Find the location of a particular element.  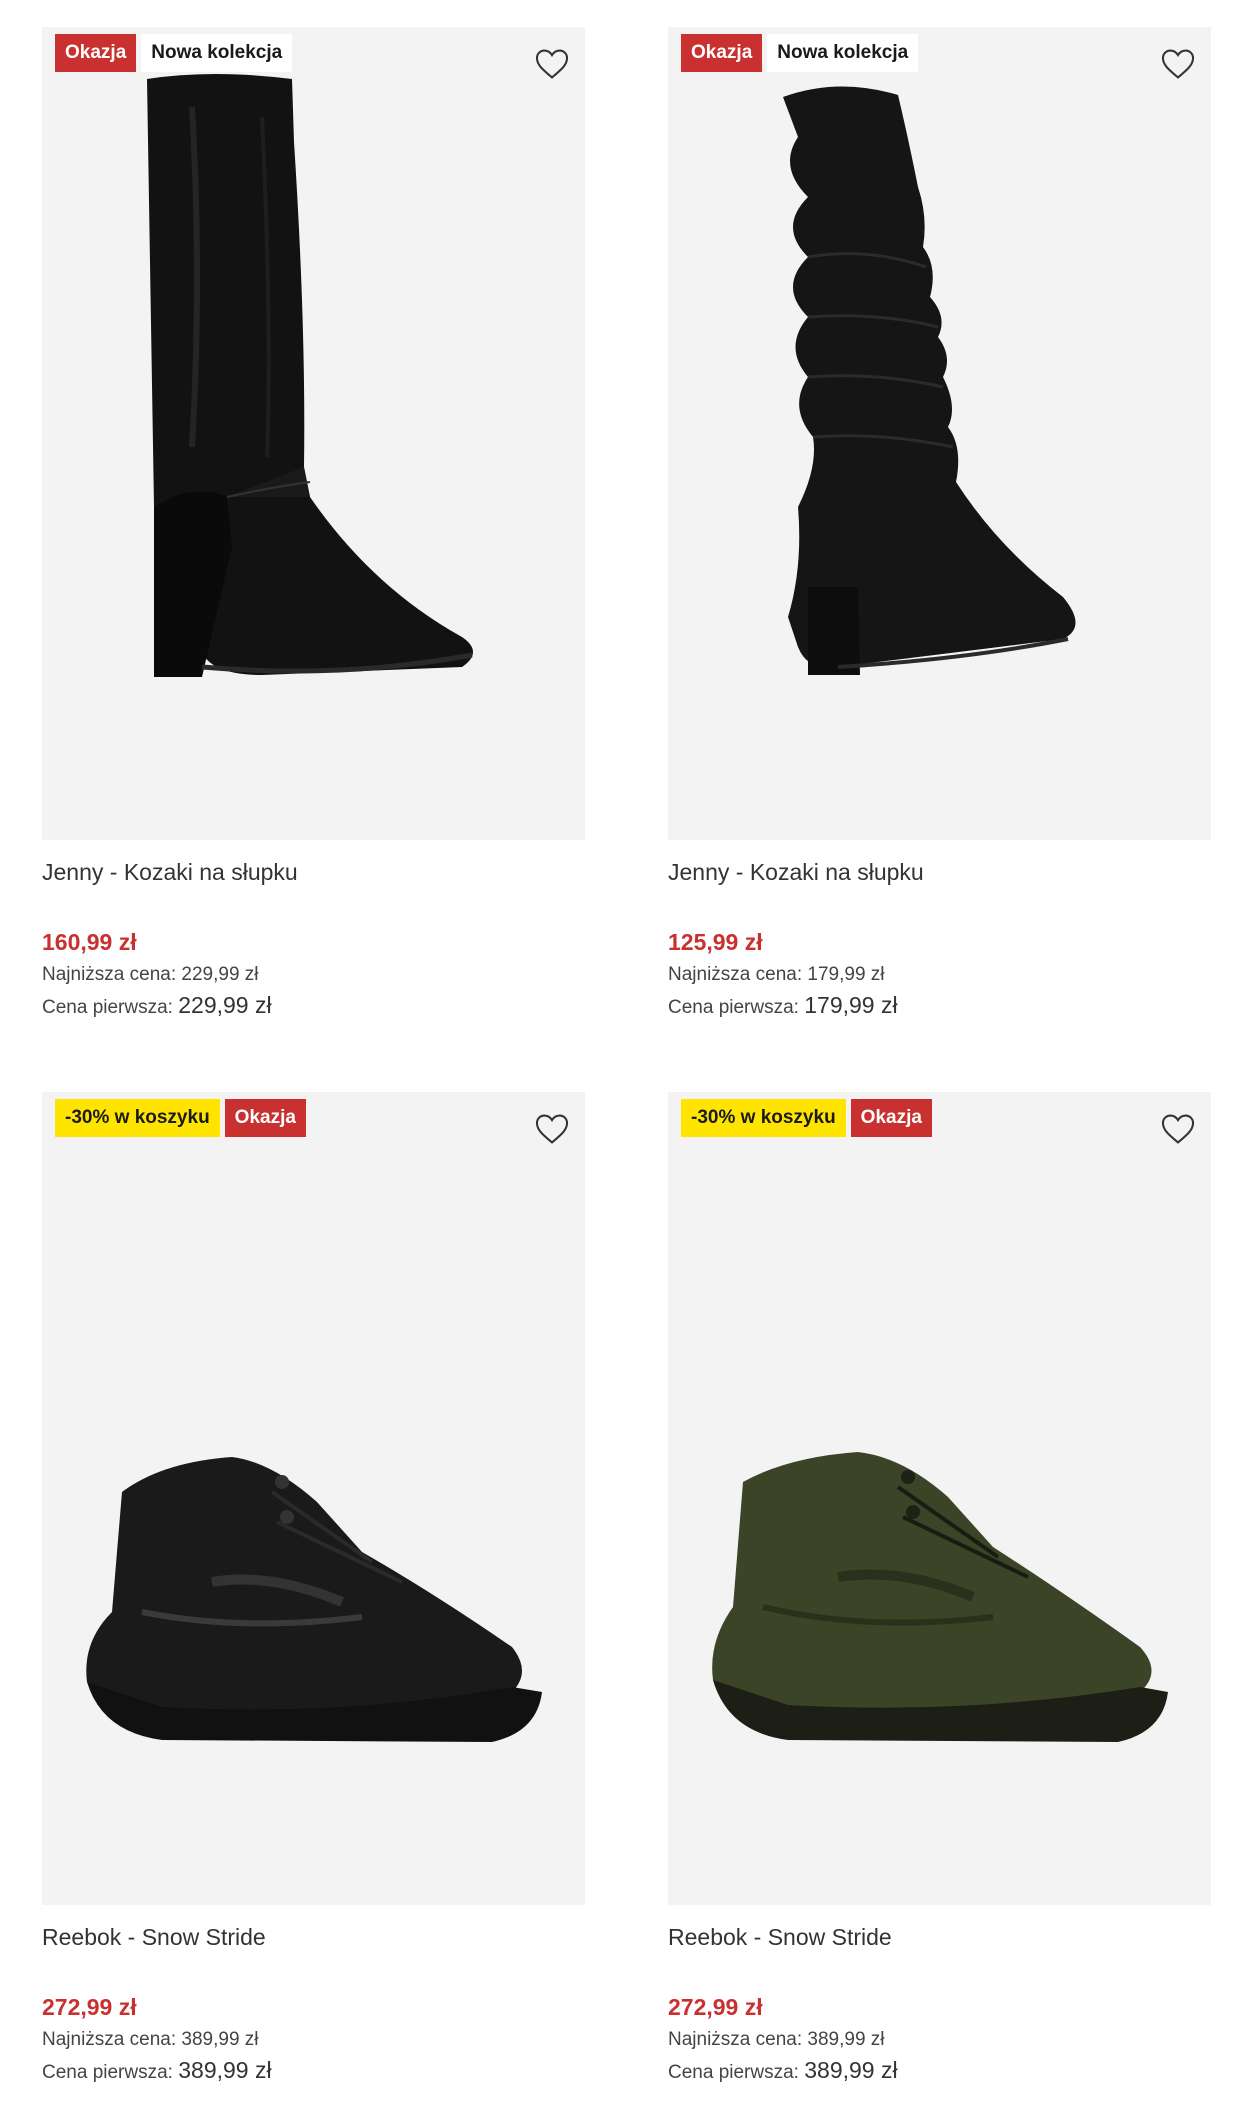

first-price-row: Cena pierwsza: 229,99 zł is located at coordinates (313, 1006).